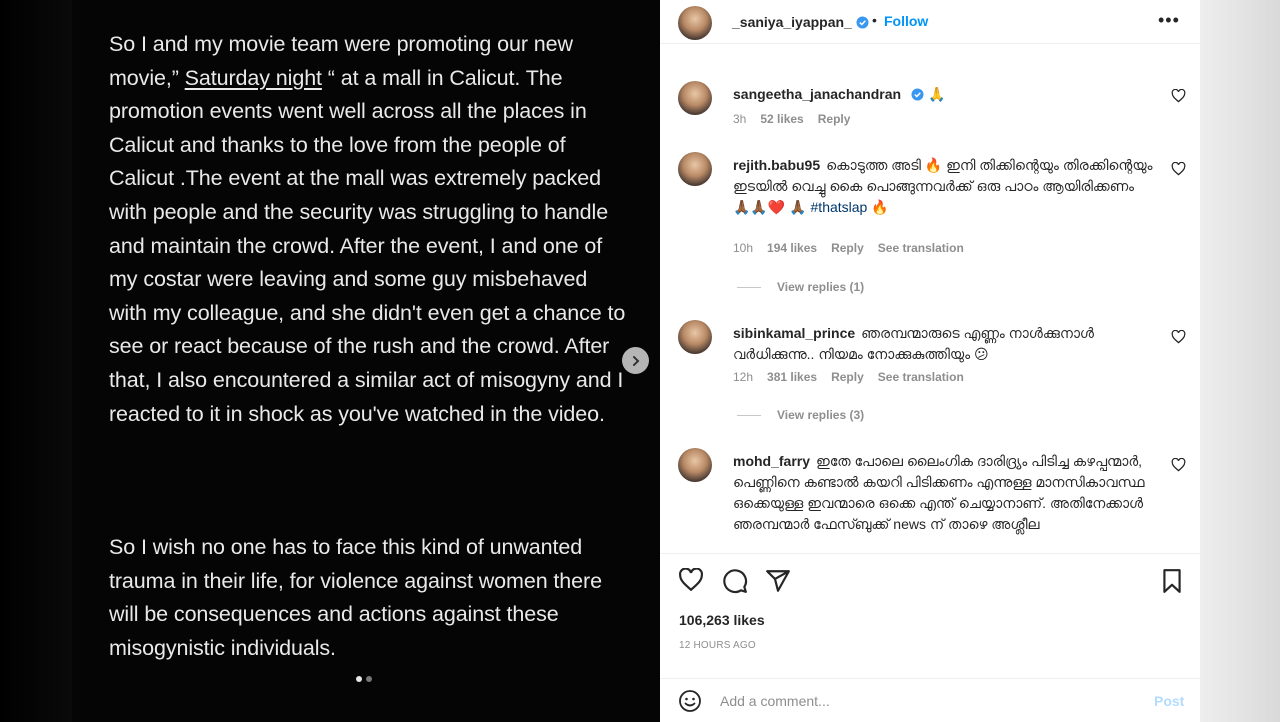  Describe the element at coordinates (740, 119) in the screenshot. I see `comment-time: 3h` at that location.